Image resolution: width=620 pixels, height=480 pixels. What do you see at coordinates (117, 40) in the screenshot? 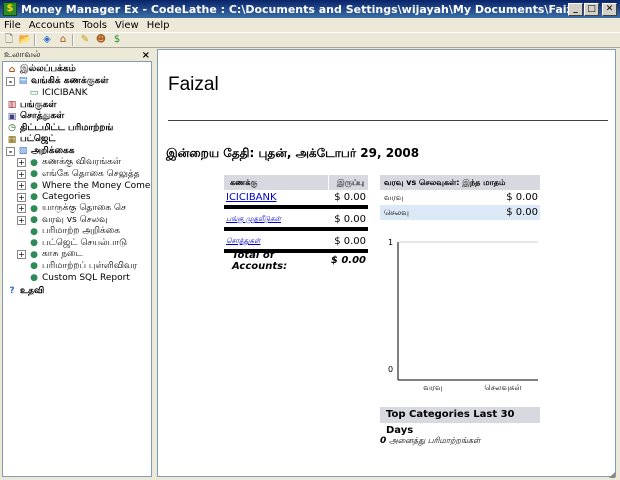
I see `currency-icon: $` at bounding box center [117, 40].